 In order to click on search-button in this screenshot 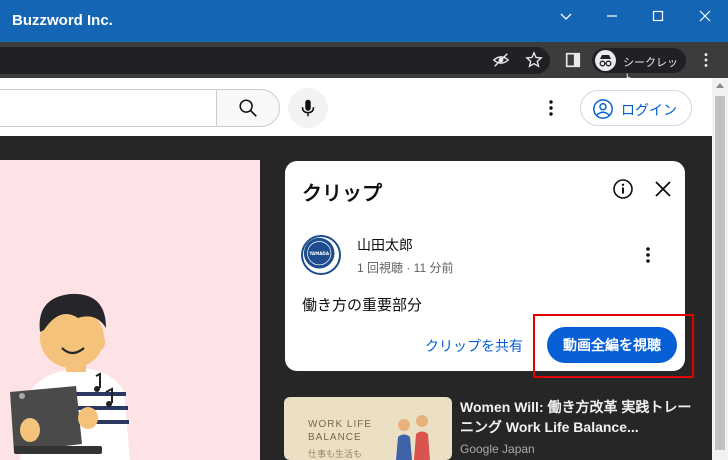, I will do `click(248, 108)`.